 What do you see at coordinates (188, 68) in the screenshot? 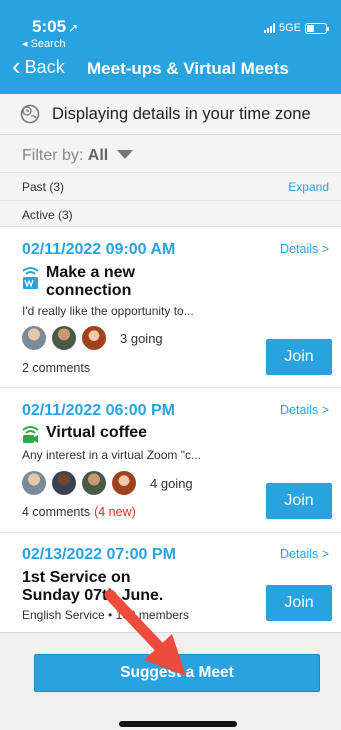
I see `page-title: Meet-ups & Virtual Meets` at bounding box center [188, 68].